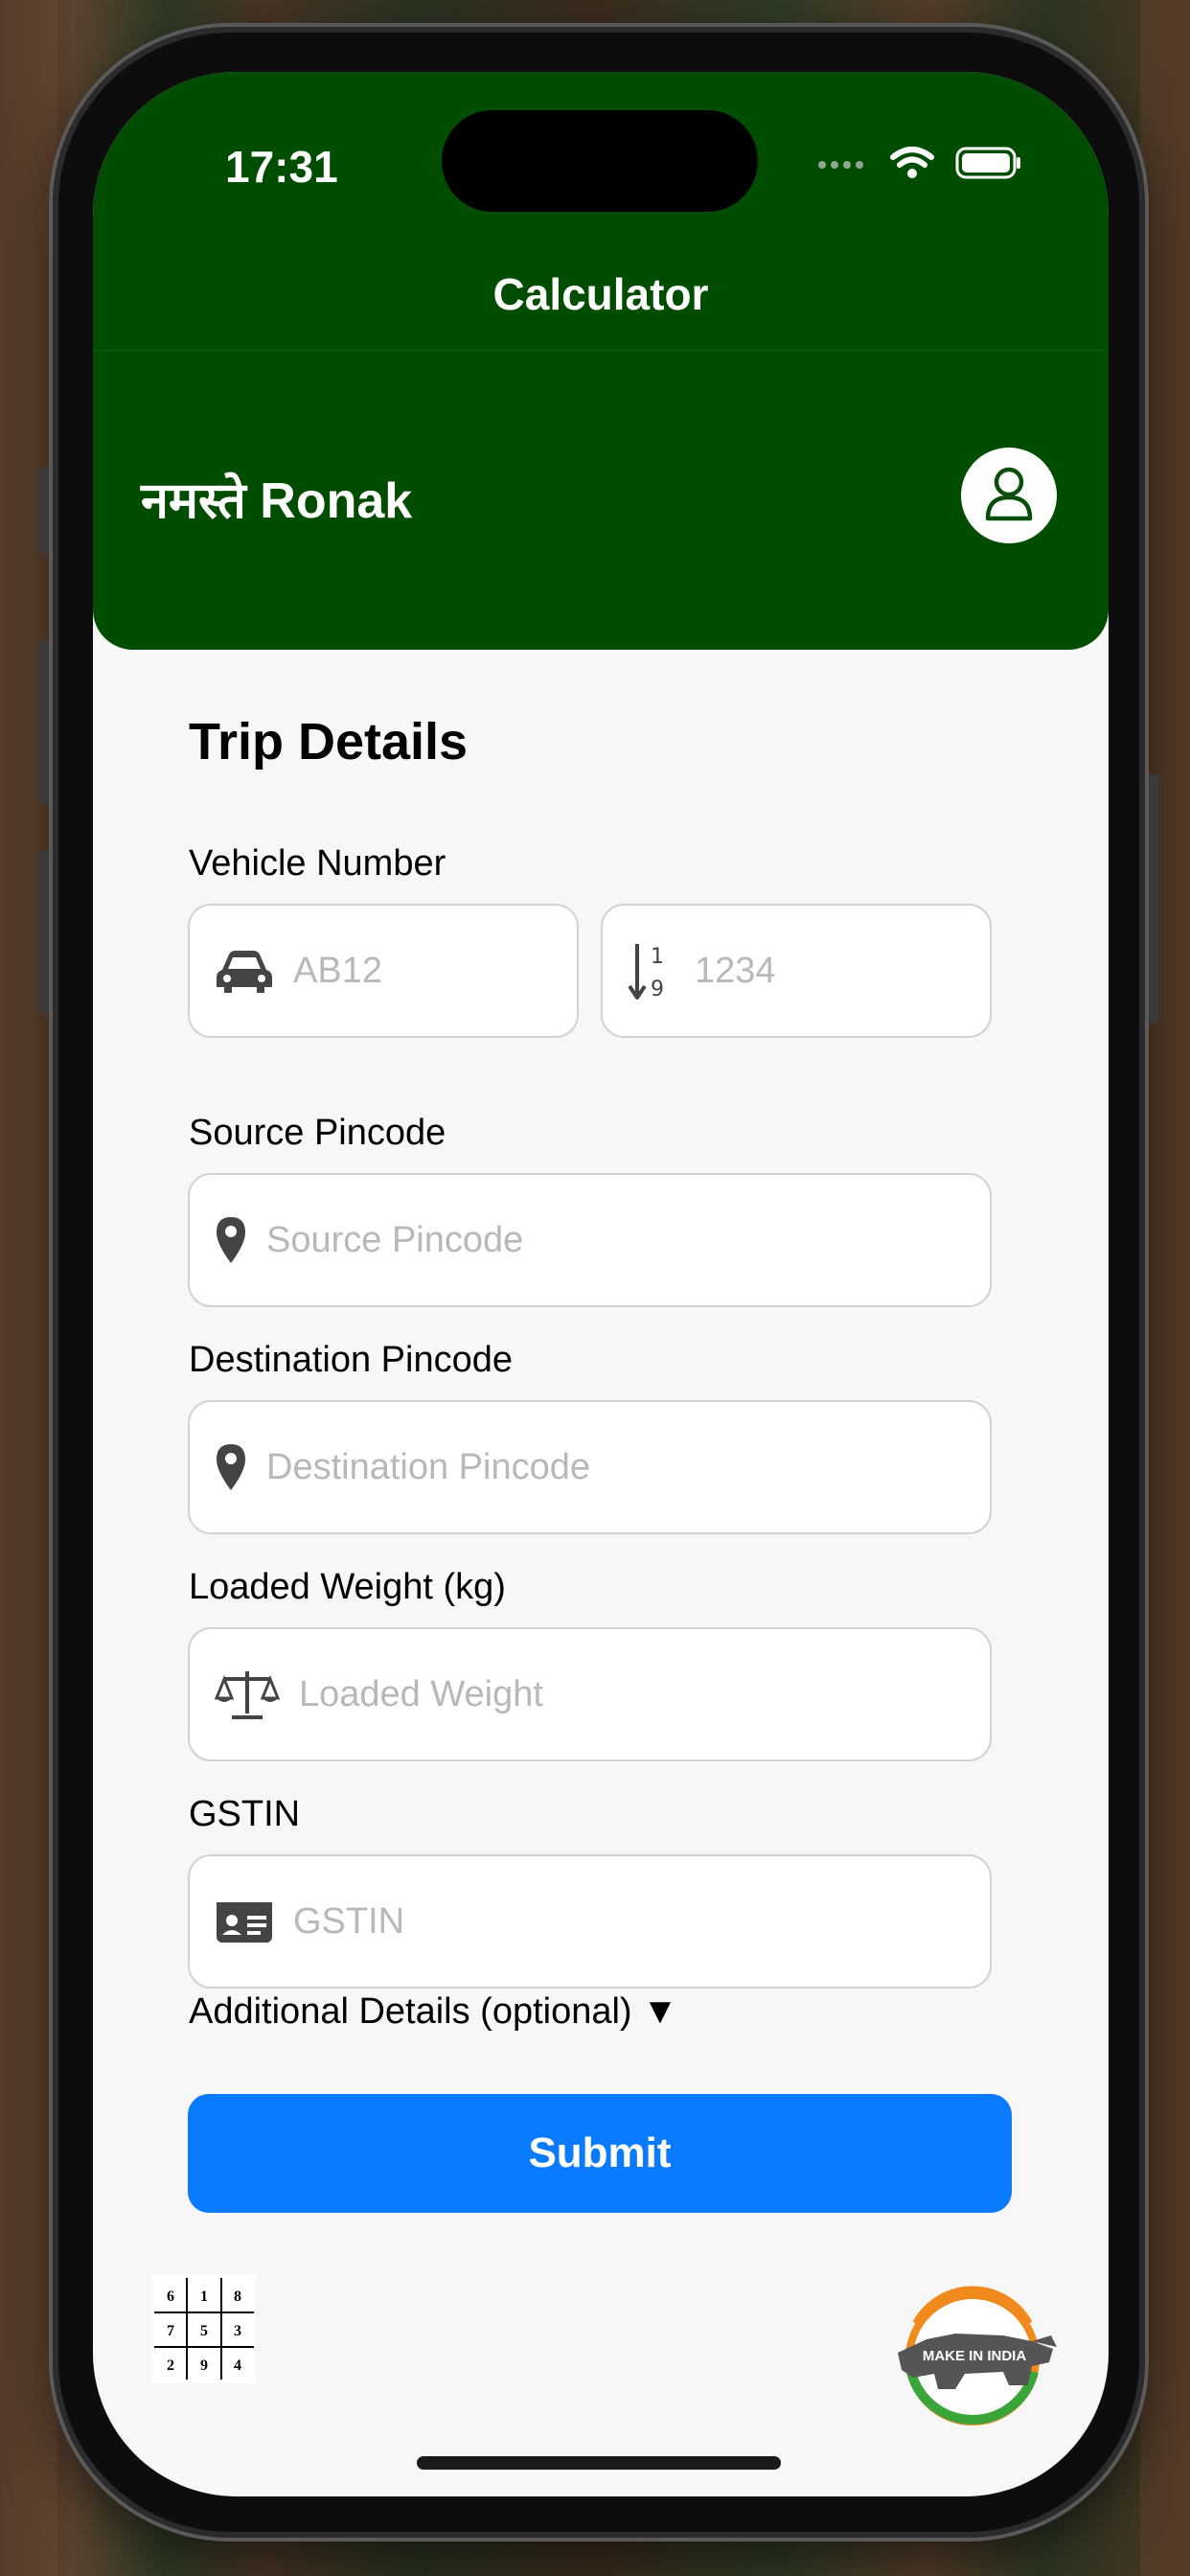 Image resolution: width=1190 pixels, height=2576 pixels. I want to click on status-time: 17:31, so click(281, 167).